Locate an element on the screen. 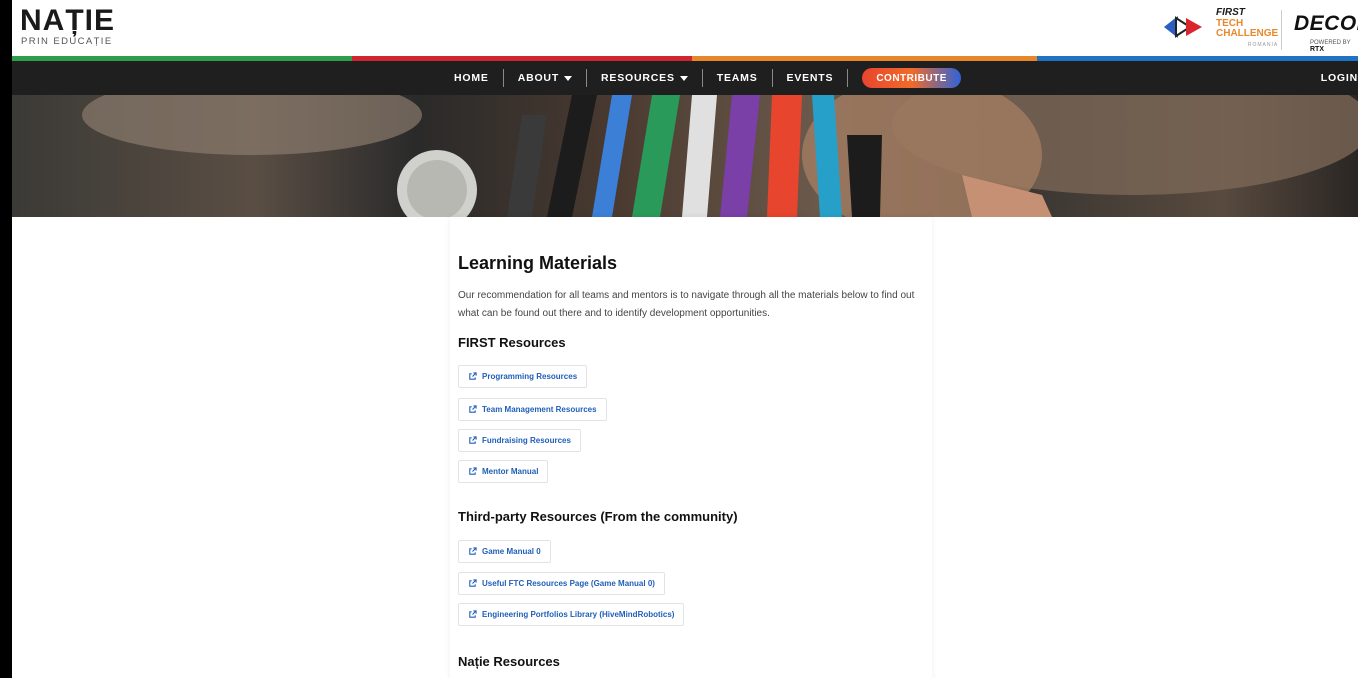  ftc-challenge: CHALLENGE is located at coordinates (1247, 33).